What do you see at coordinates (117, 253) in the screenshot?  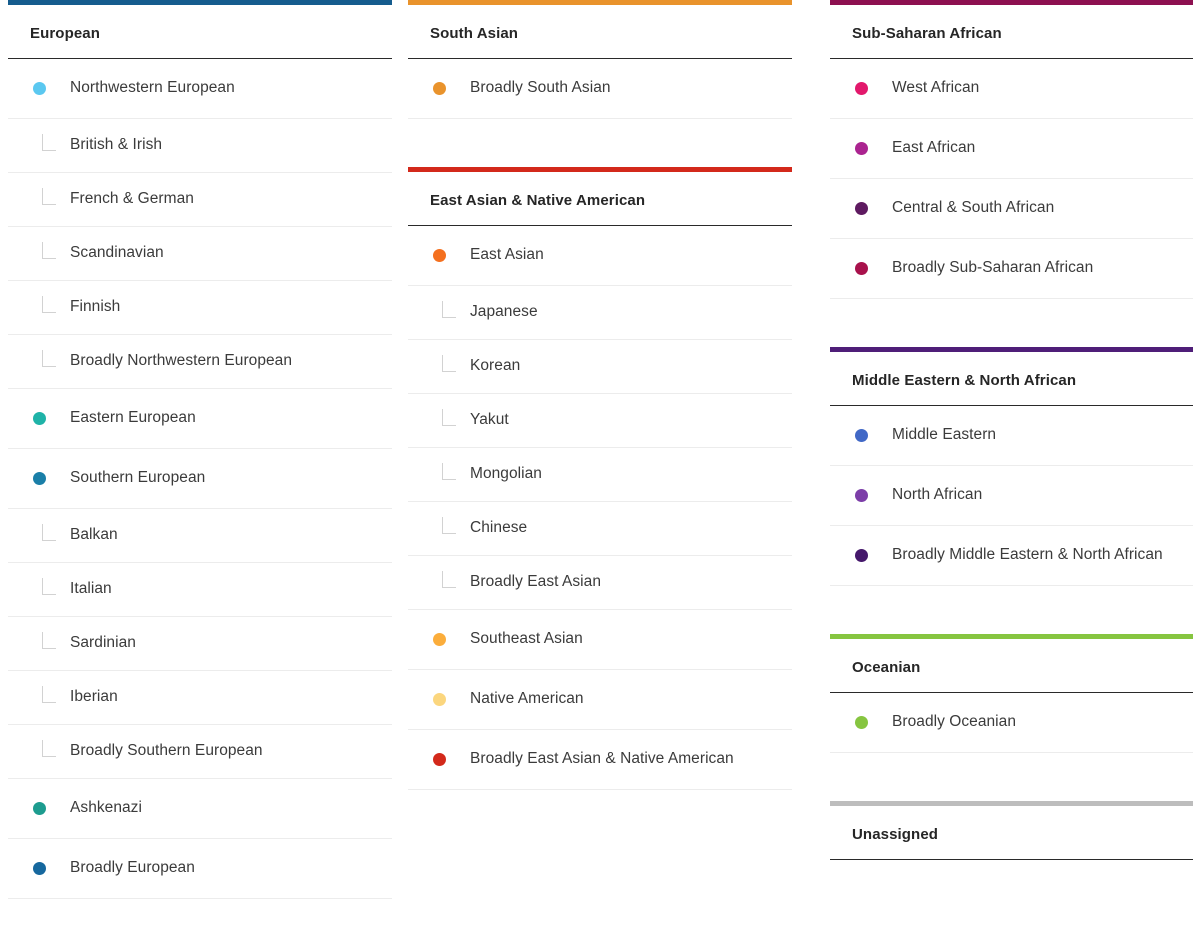 I see `legend-row-label: Scandinavian` at bounding box center [117, 253].